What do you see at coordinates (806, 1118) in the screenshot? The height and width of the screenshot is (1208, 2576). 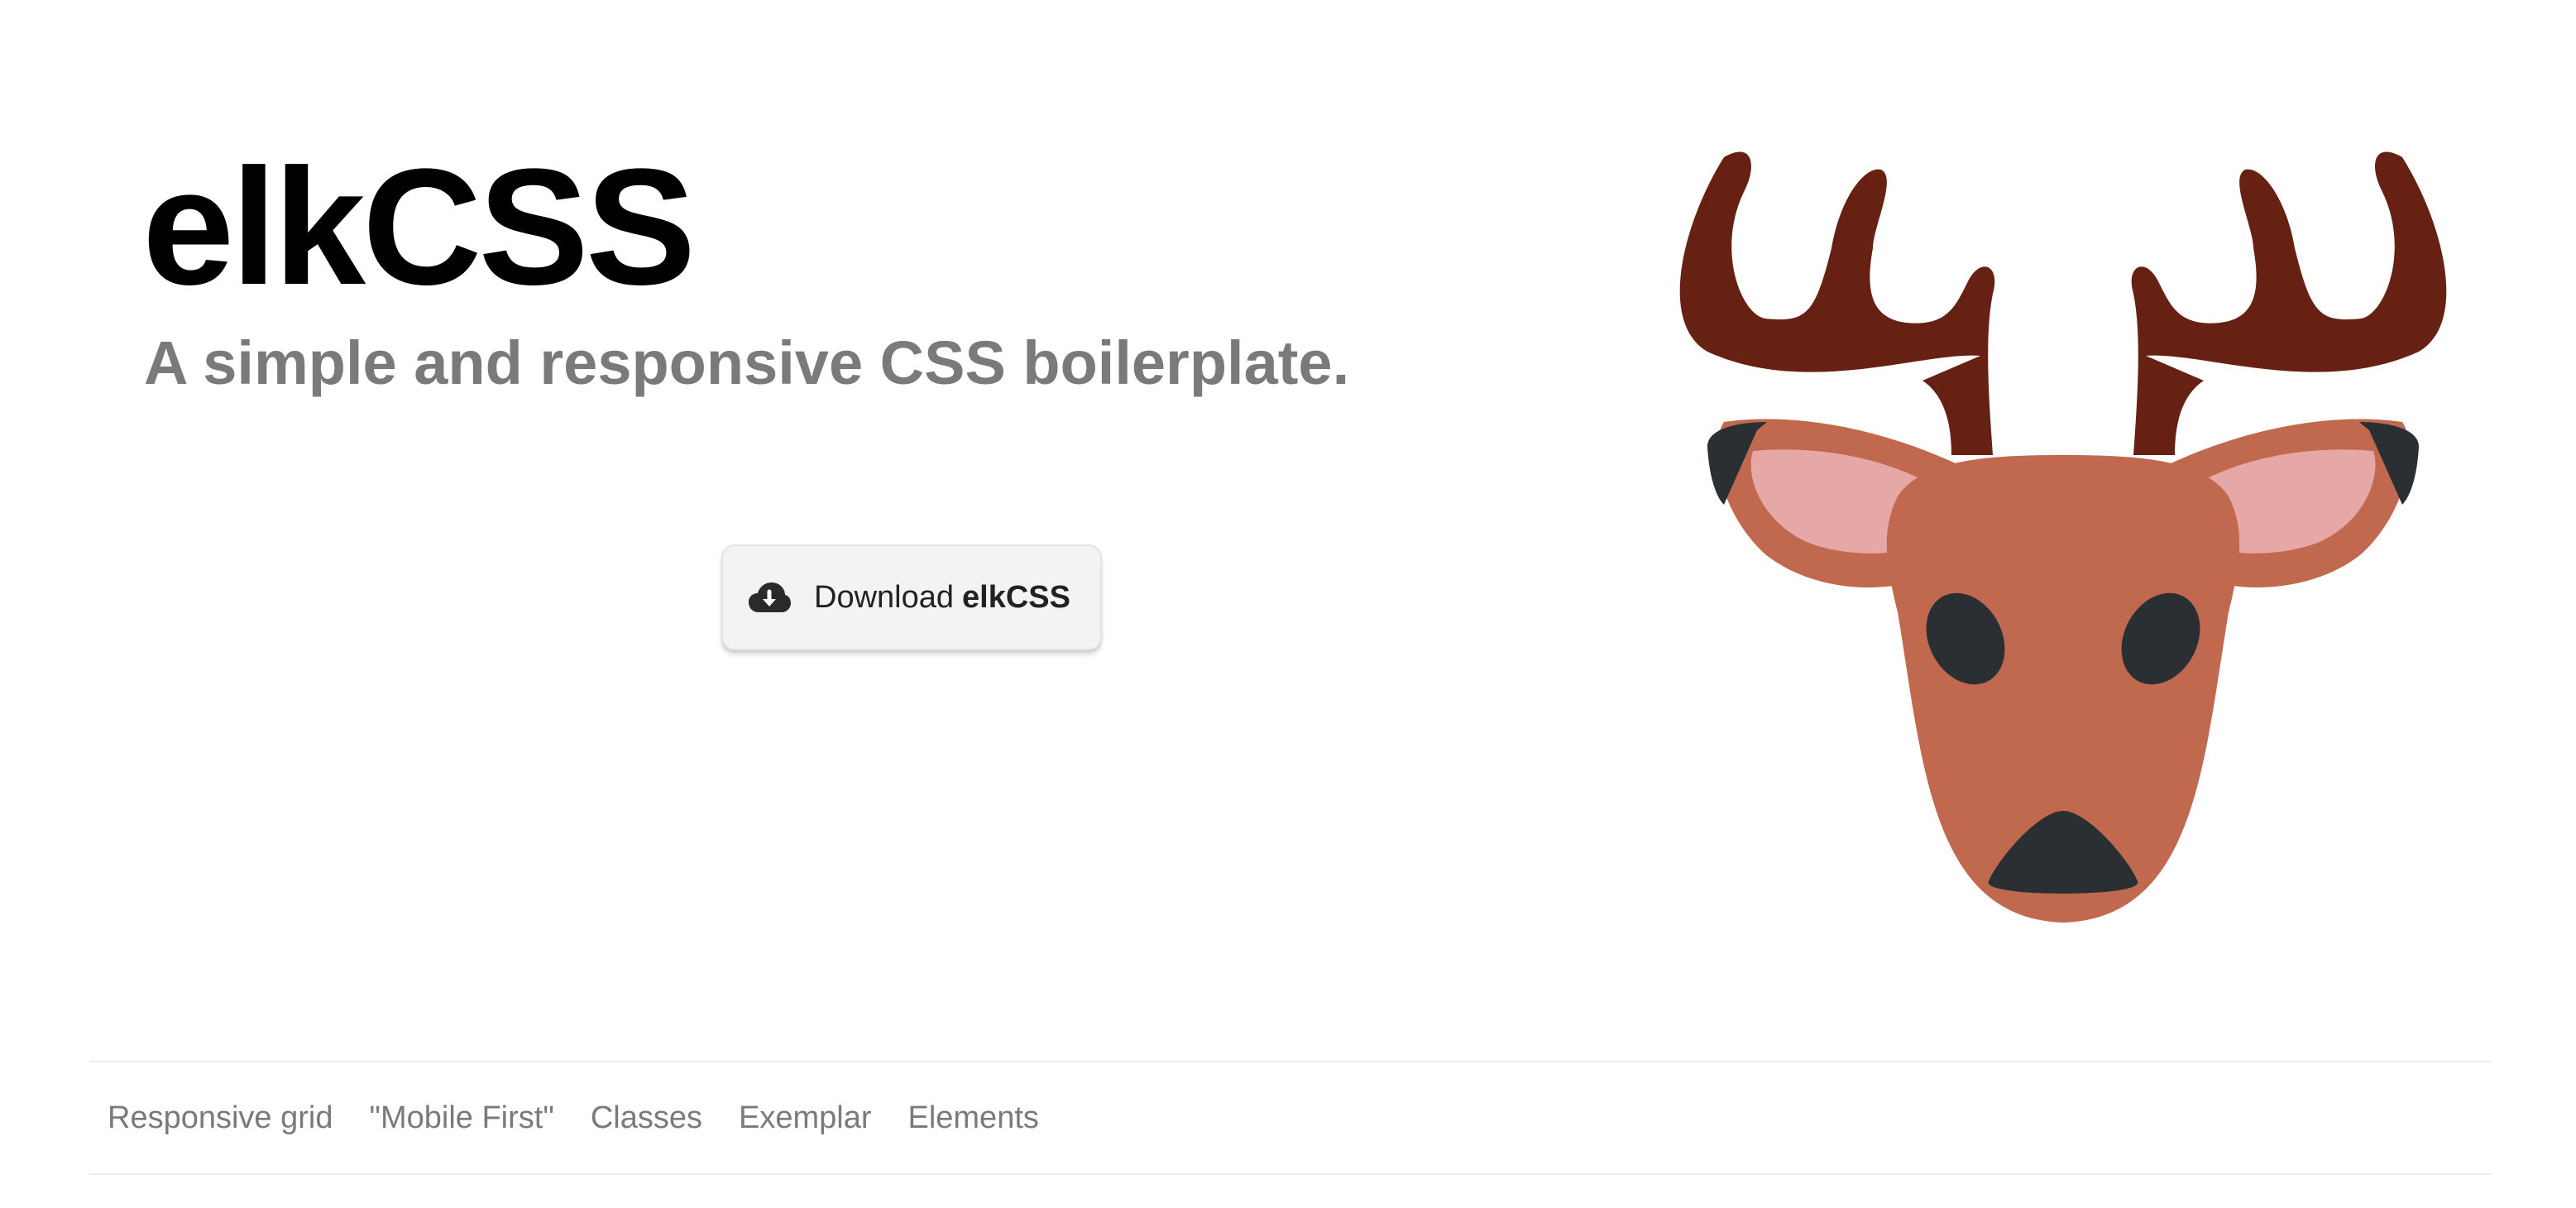 I see `nav-link-exemplar: Exemplar` at bounding box center [806, 1118].